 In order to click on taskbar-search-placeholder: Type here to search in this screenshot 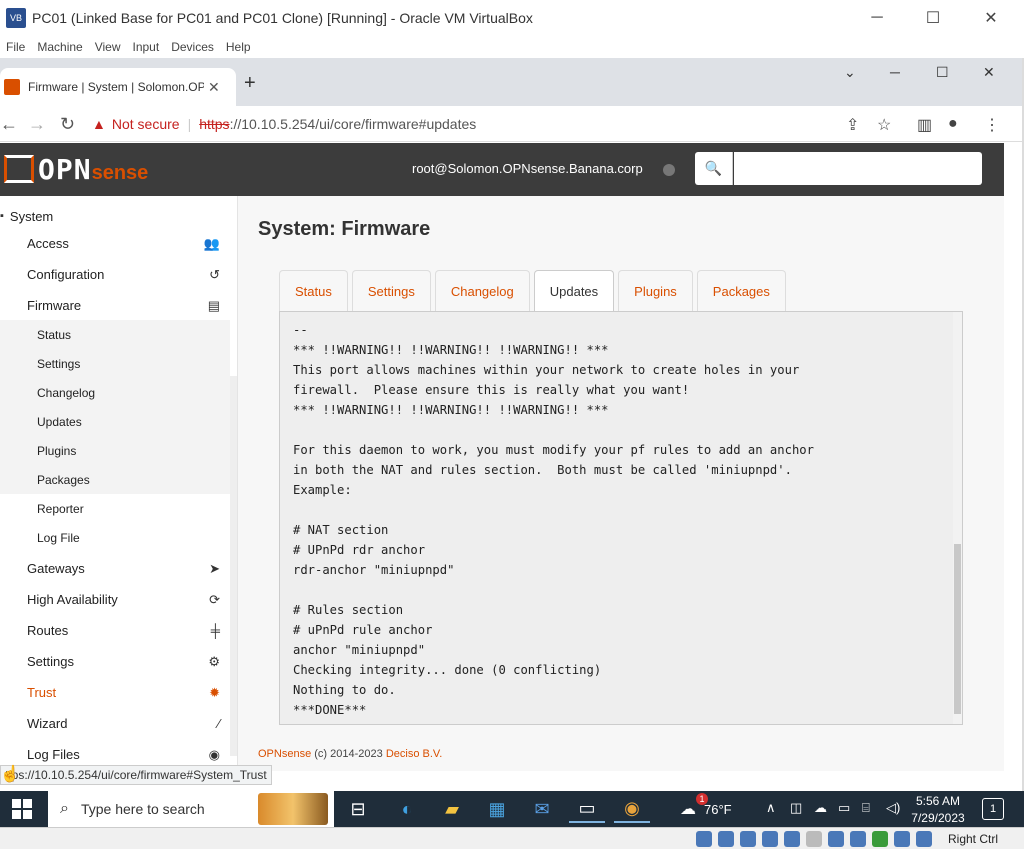, I will do `click(142, 809)`.